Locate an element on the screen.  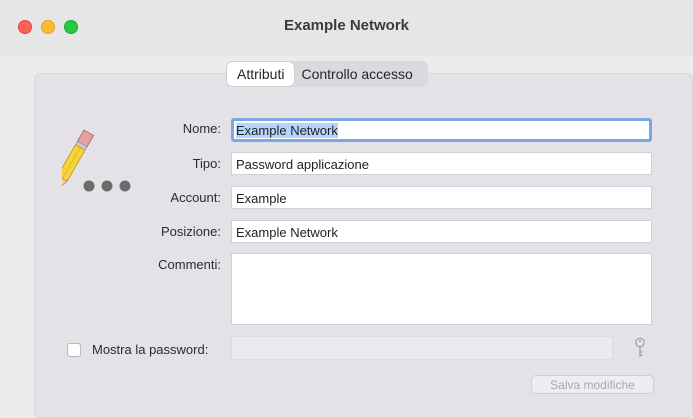
tab-attributi: Attributi is located at coordinates (261, 74).